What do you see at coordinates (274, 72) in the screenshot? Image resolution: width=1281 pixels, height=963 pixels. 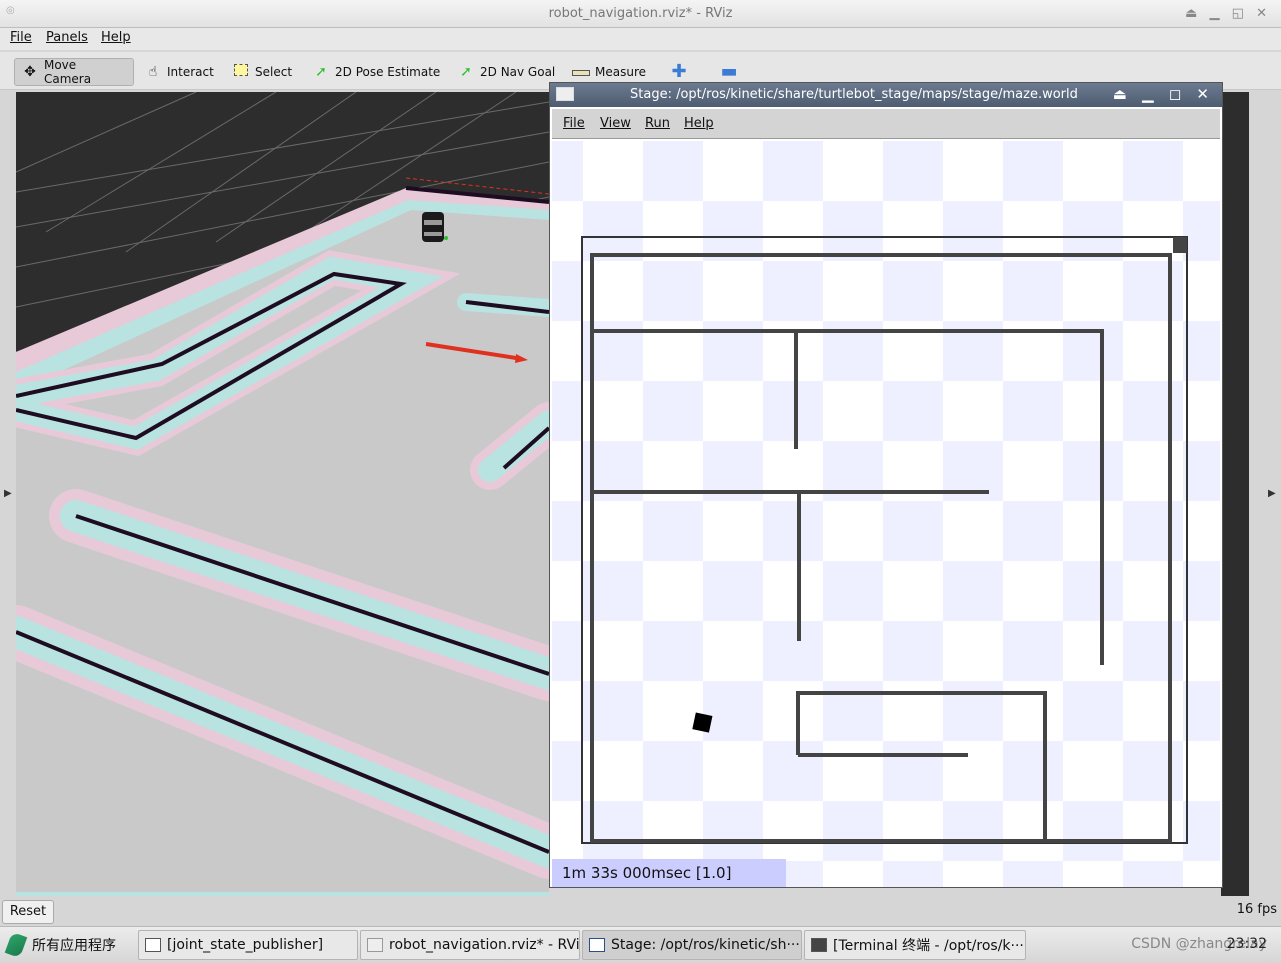 I see `select-label: Select` at bounding box center [274, 72].